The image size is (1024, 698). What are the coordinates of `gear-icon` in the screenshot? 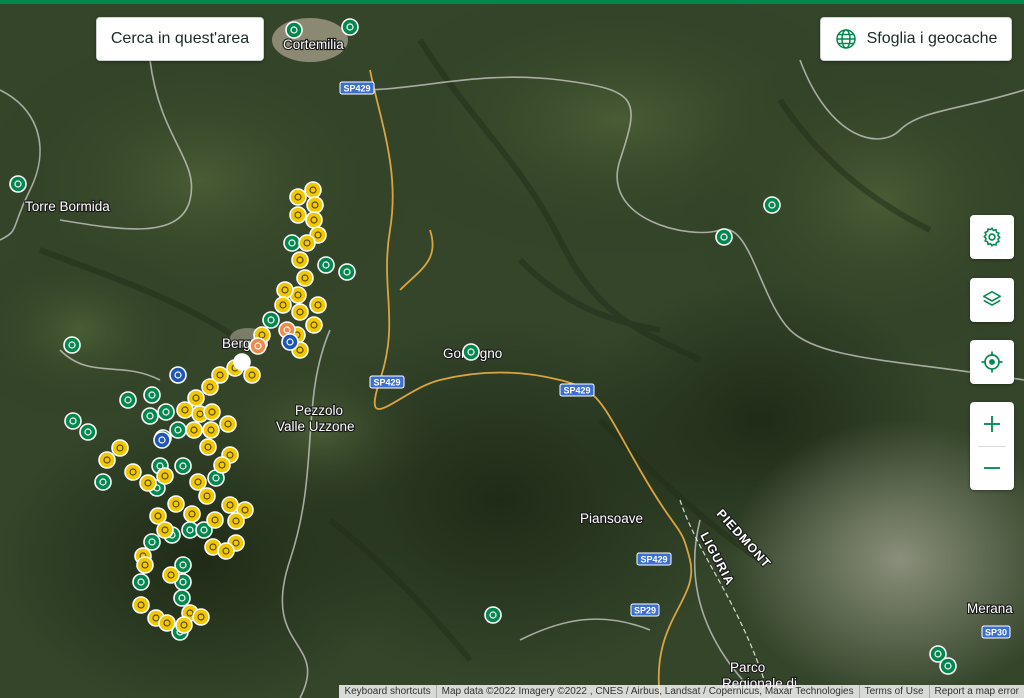 It's located at (992, 237).